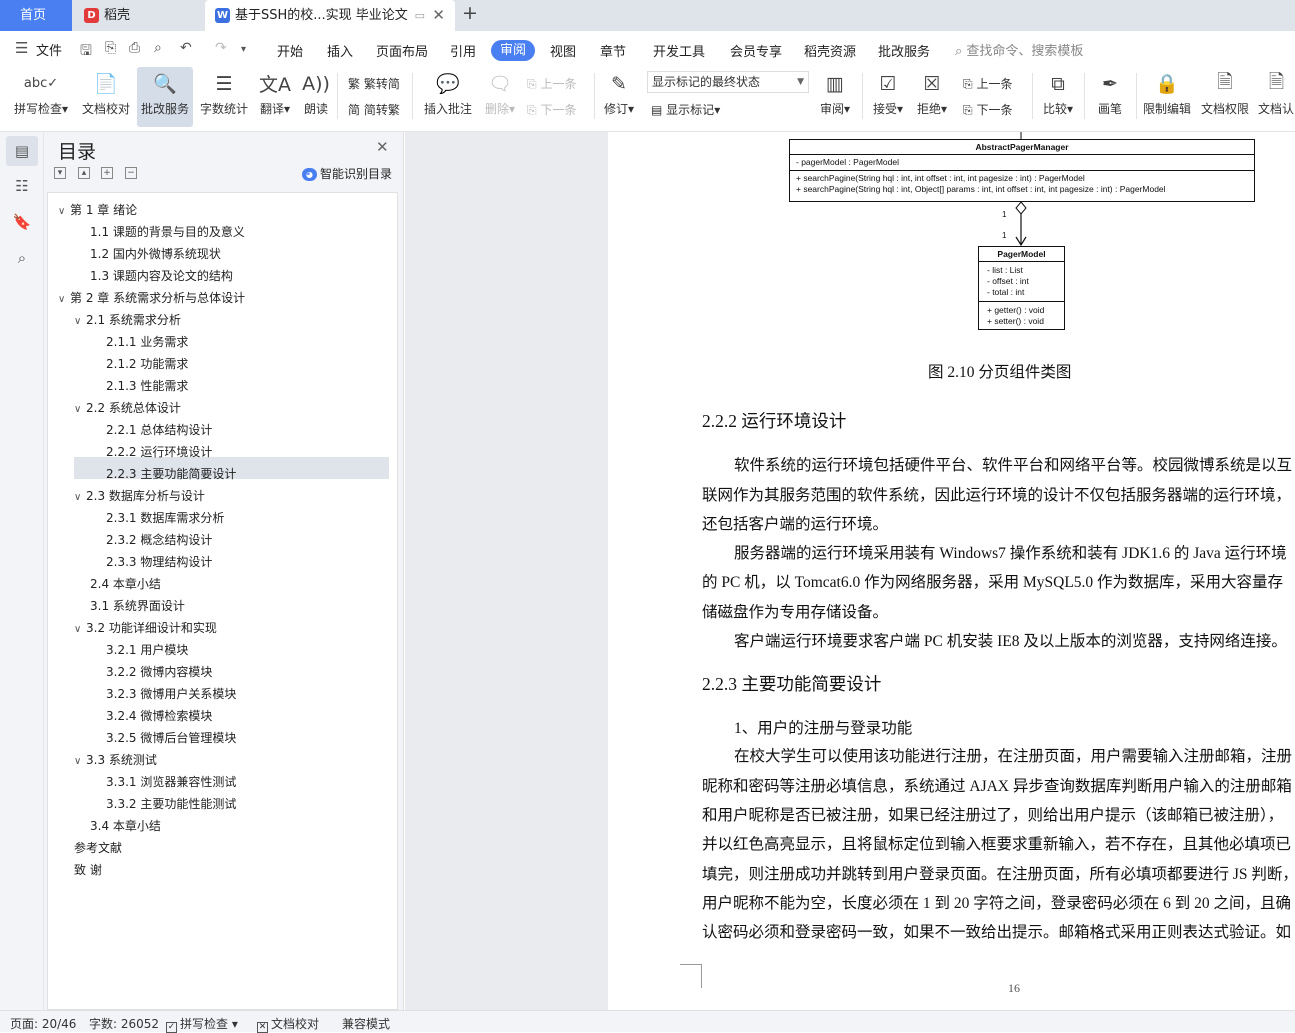 The image size is (1295, 1033). I want to click on toc-item: 参考文献, so click(98, 848).